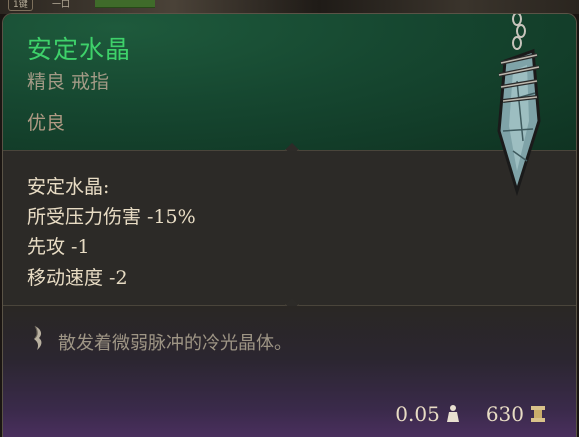 Image resolution: width=579 pixels, height=437 pixels. What do you see at coordinates (519, 105) in the screenshot?
I see `crystal-pendant-icon` at bounding box center [519, 105].